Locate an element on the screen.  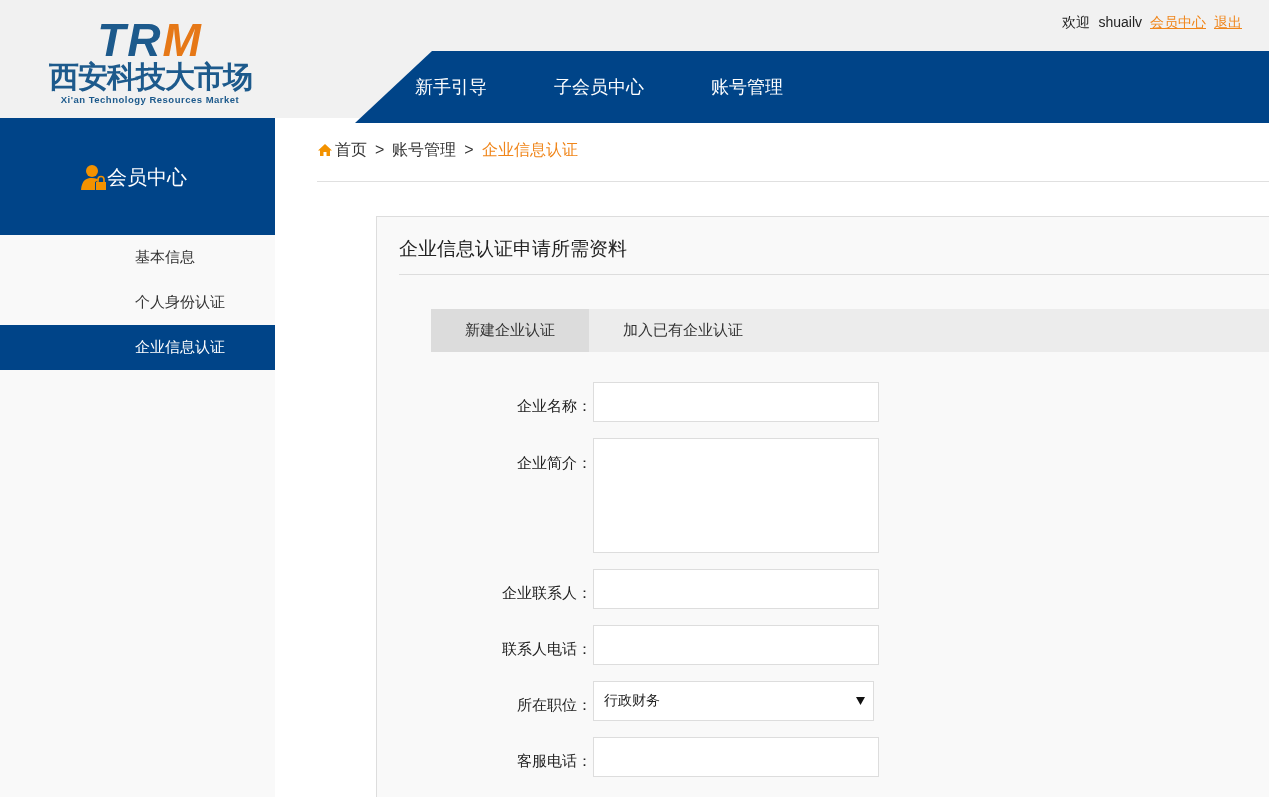
user-lock-icon is located at coordinates (93, 176).